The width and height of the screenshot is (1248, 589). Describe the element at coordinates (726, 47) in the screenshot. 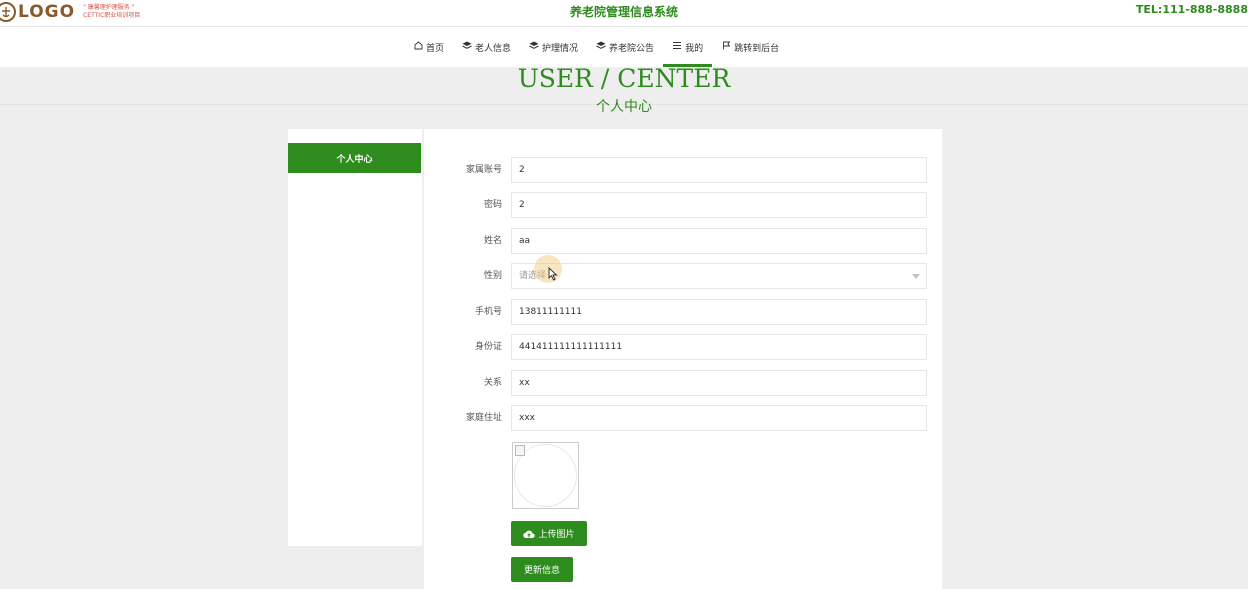

I see `flag-icon` at that location.